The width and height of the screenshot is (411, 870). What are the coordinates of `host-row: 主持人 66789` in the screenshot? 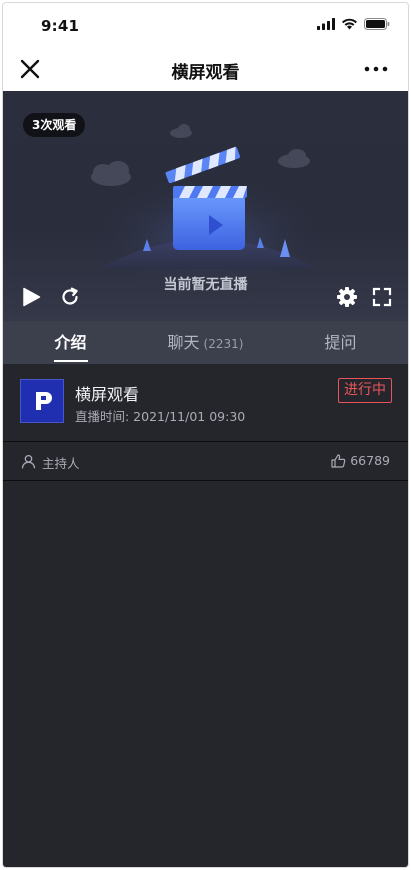 It's located at (205, 461).